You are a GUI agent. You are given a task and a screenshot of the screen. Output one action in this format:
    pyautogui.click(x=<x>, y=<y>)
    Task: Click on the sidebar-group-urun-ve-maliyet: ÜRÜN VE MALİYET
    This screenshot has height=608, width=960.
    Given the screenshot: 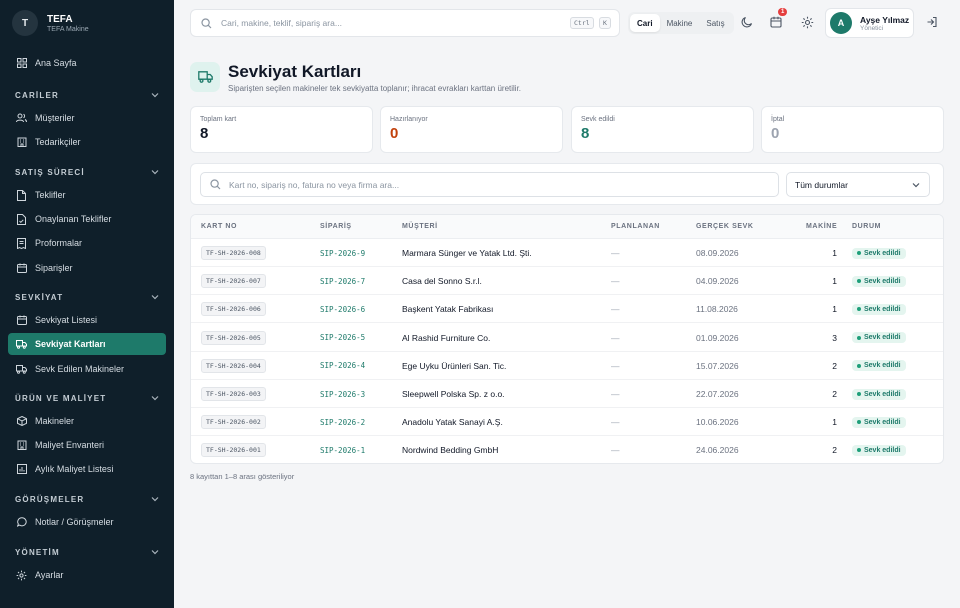 What is the action you would take?
    pyautogui.click(x=87, y=398)
    